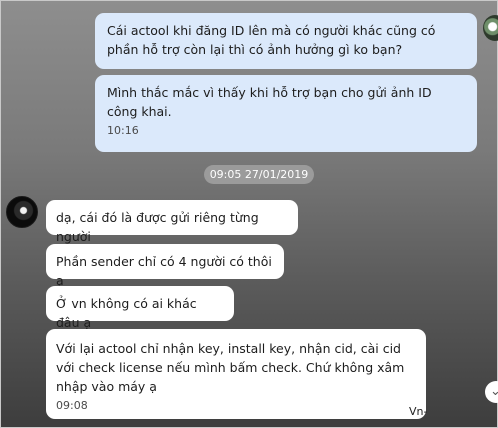 The width and height of the screenshot is (498, 428). What do you see at coordinates (72, 405) in the screenshot?
I see `message-time: 09:08` at bounding box center [72, 405].